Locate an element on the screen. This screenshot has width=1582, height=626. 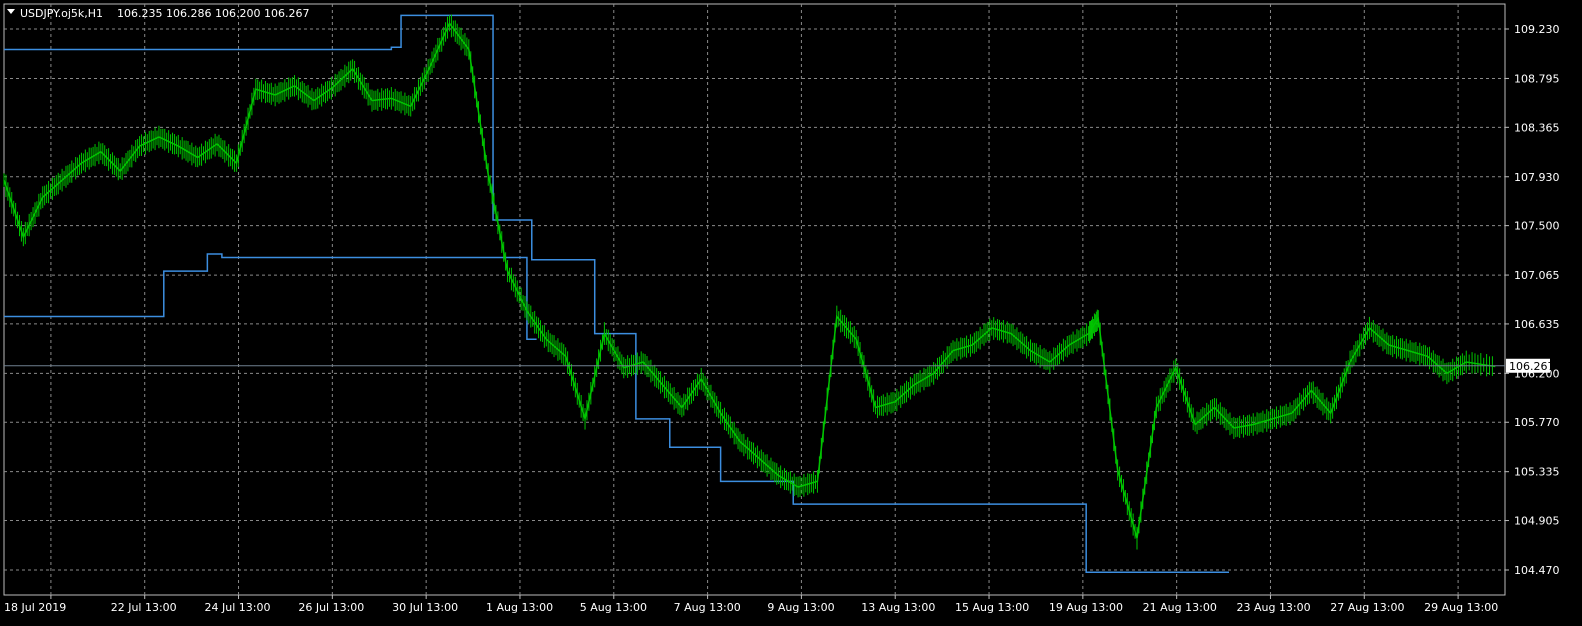
price-tick-label: 105.335 is located at coordinates (1537, 472).